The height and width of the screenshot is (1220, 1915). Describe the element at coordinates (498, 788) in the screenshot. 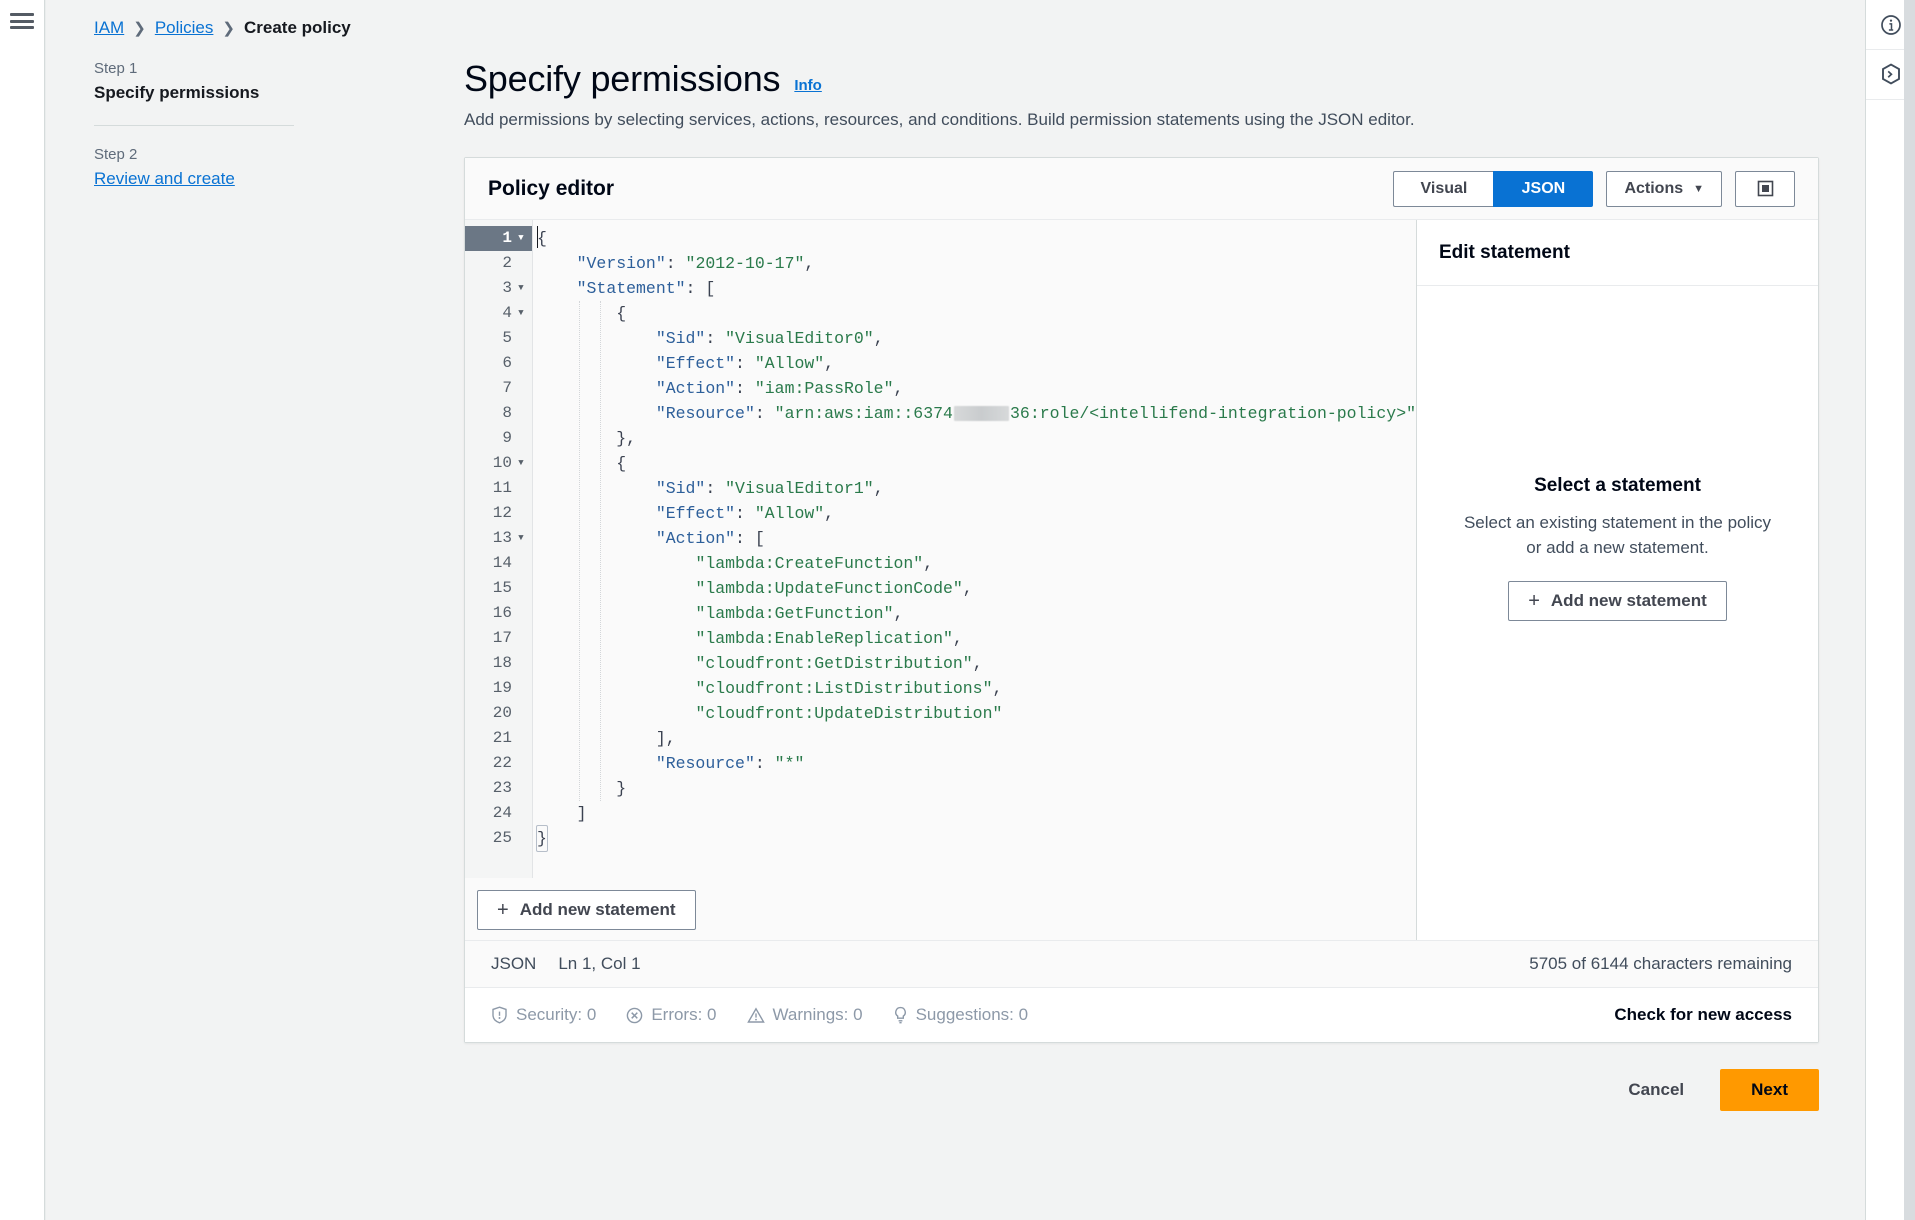

I see `gutter-line: 23▼` at that location.